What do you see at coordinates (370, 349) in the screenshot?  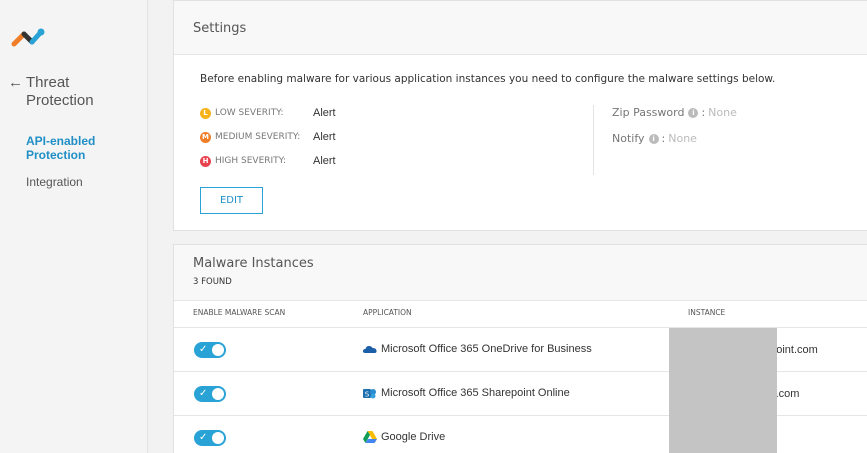 I see `onedrive-icon` at bounding box center [370, 349].